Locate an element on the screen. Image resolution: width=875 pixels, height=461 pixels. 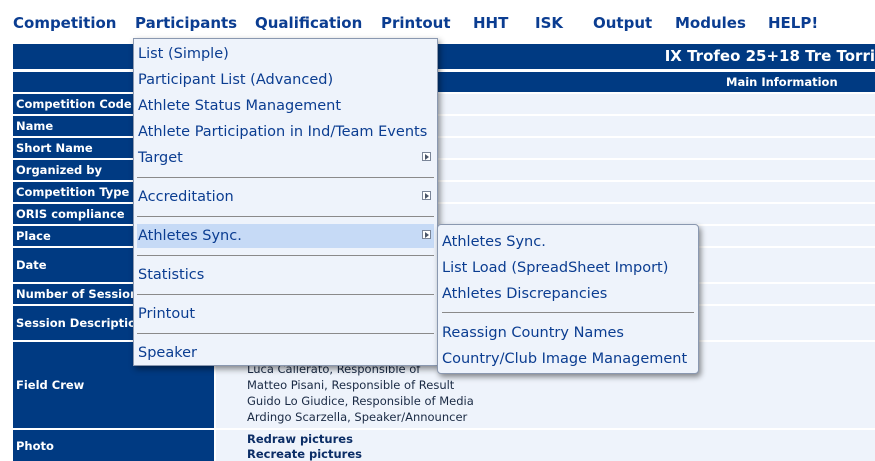
field-crew-line: Matteo Pisani, Responsible of Result is located at coordinates (351, 385).